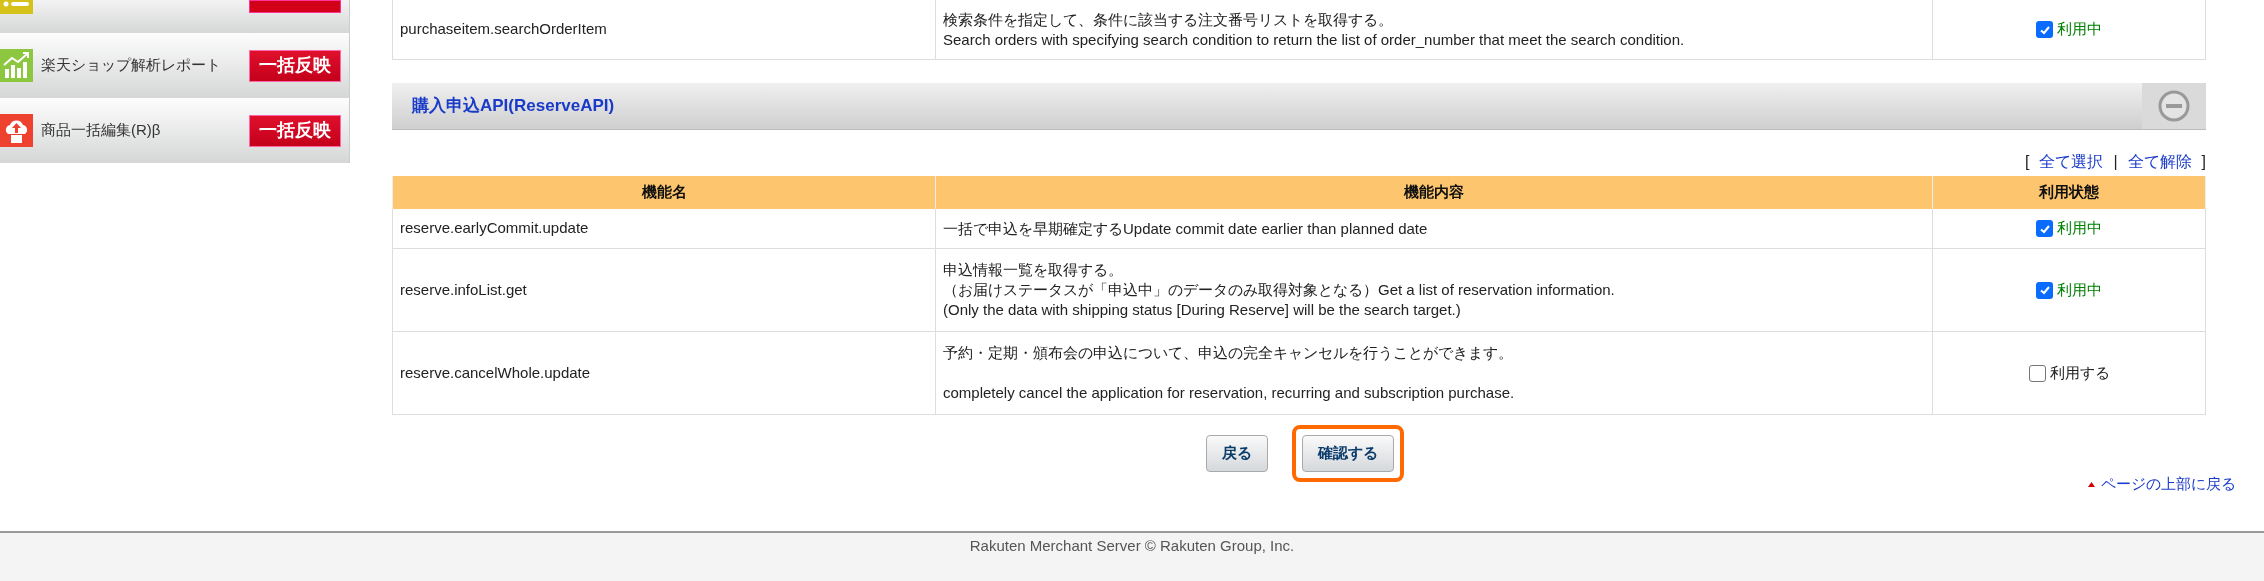  What do you see at coordinates (2071, 162) in the screenshot?
I see `select-all-link: 全て選択` at bounding box center [2071, 162].